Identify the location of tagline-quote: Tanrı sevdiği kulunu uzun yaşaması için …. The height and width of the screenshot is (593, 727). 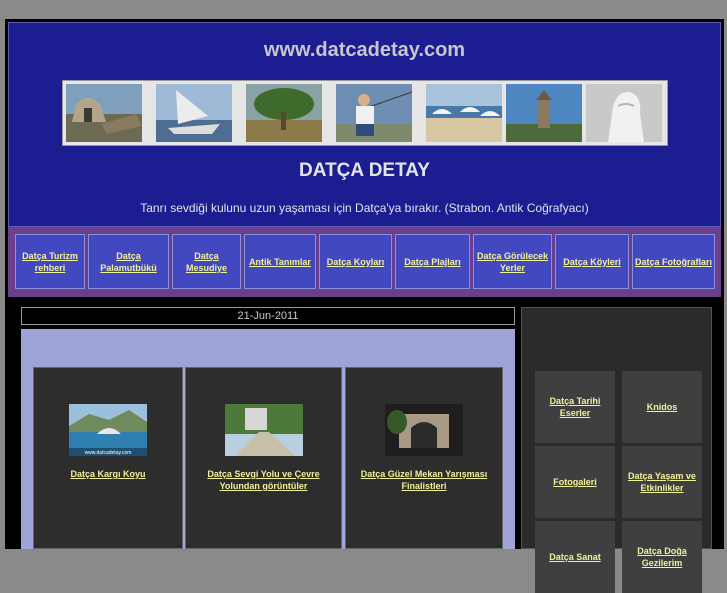
(364, 208).